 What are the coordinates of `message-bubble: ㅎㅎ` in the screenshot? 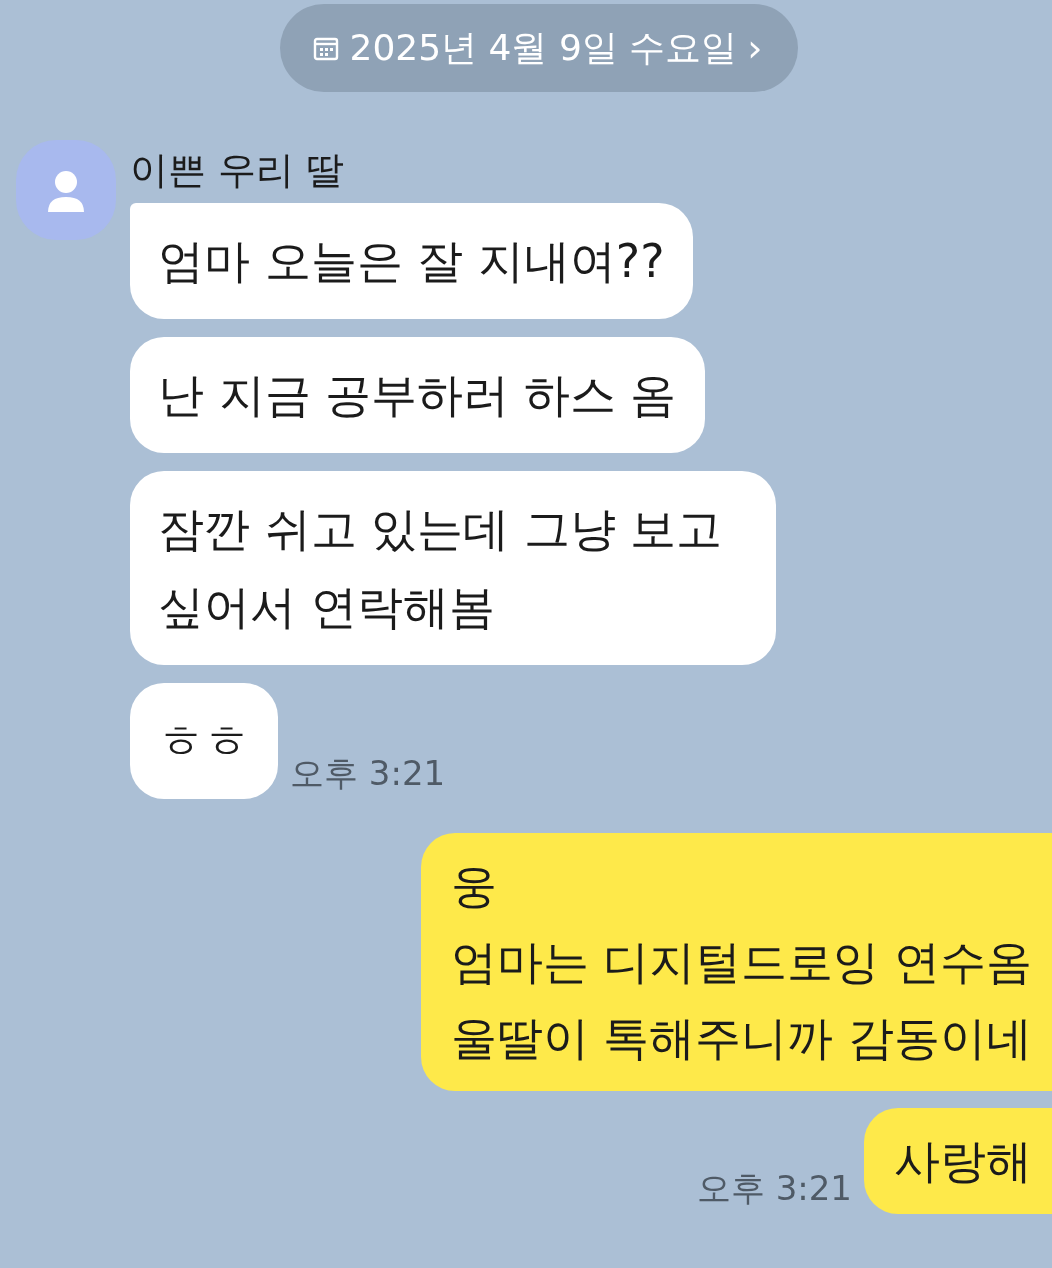 It's located at (204, 741).